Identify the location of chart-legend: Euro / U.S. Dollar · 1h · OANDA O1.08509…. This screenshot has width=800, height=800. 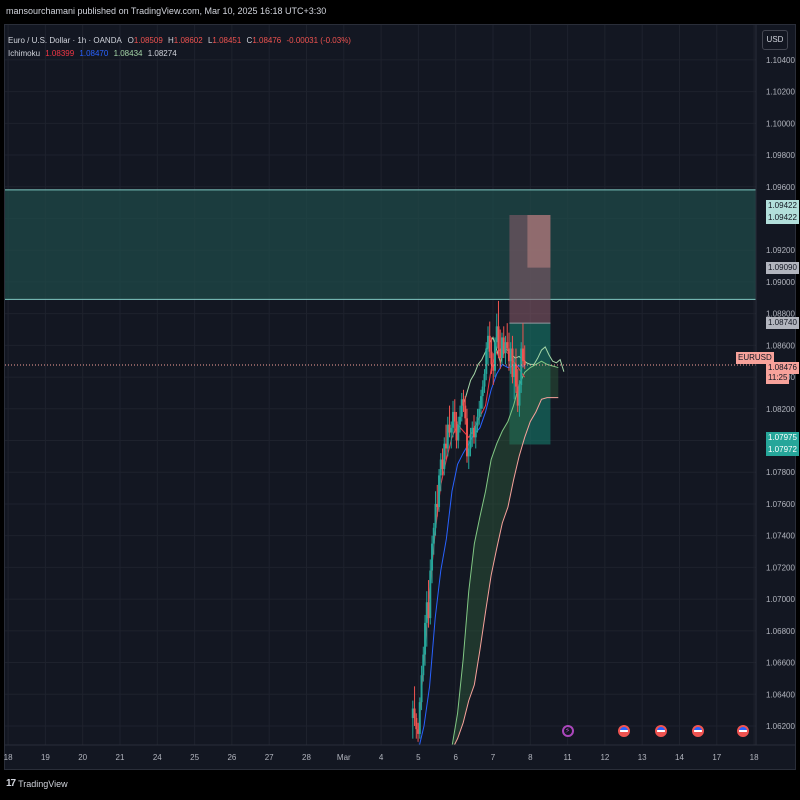
(179, 47).